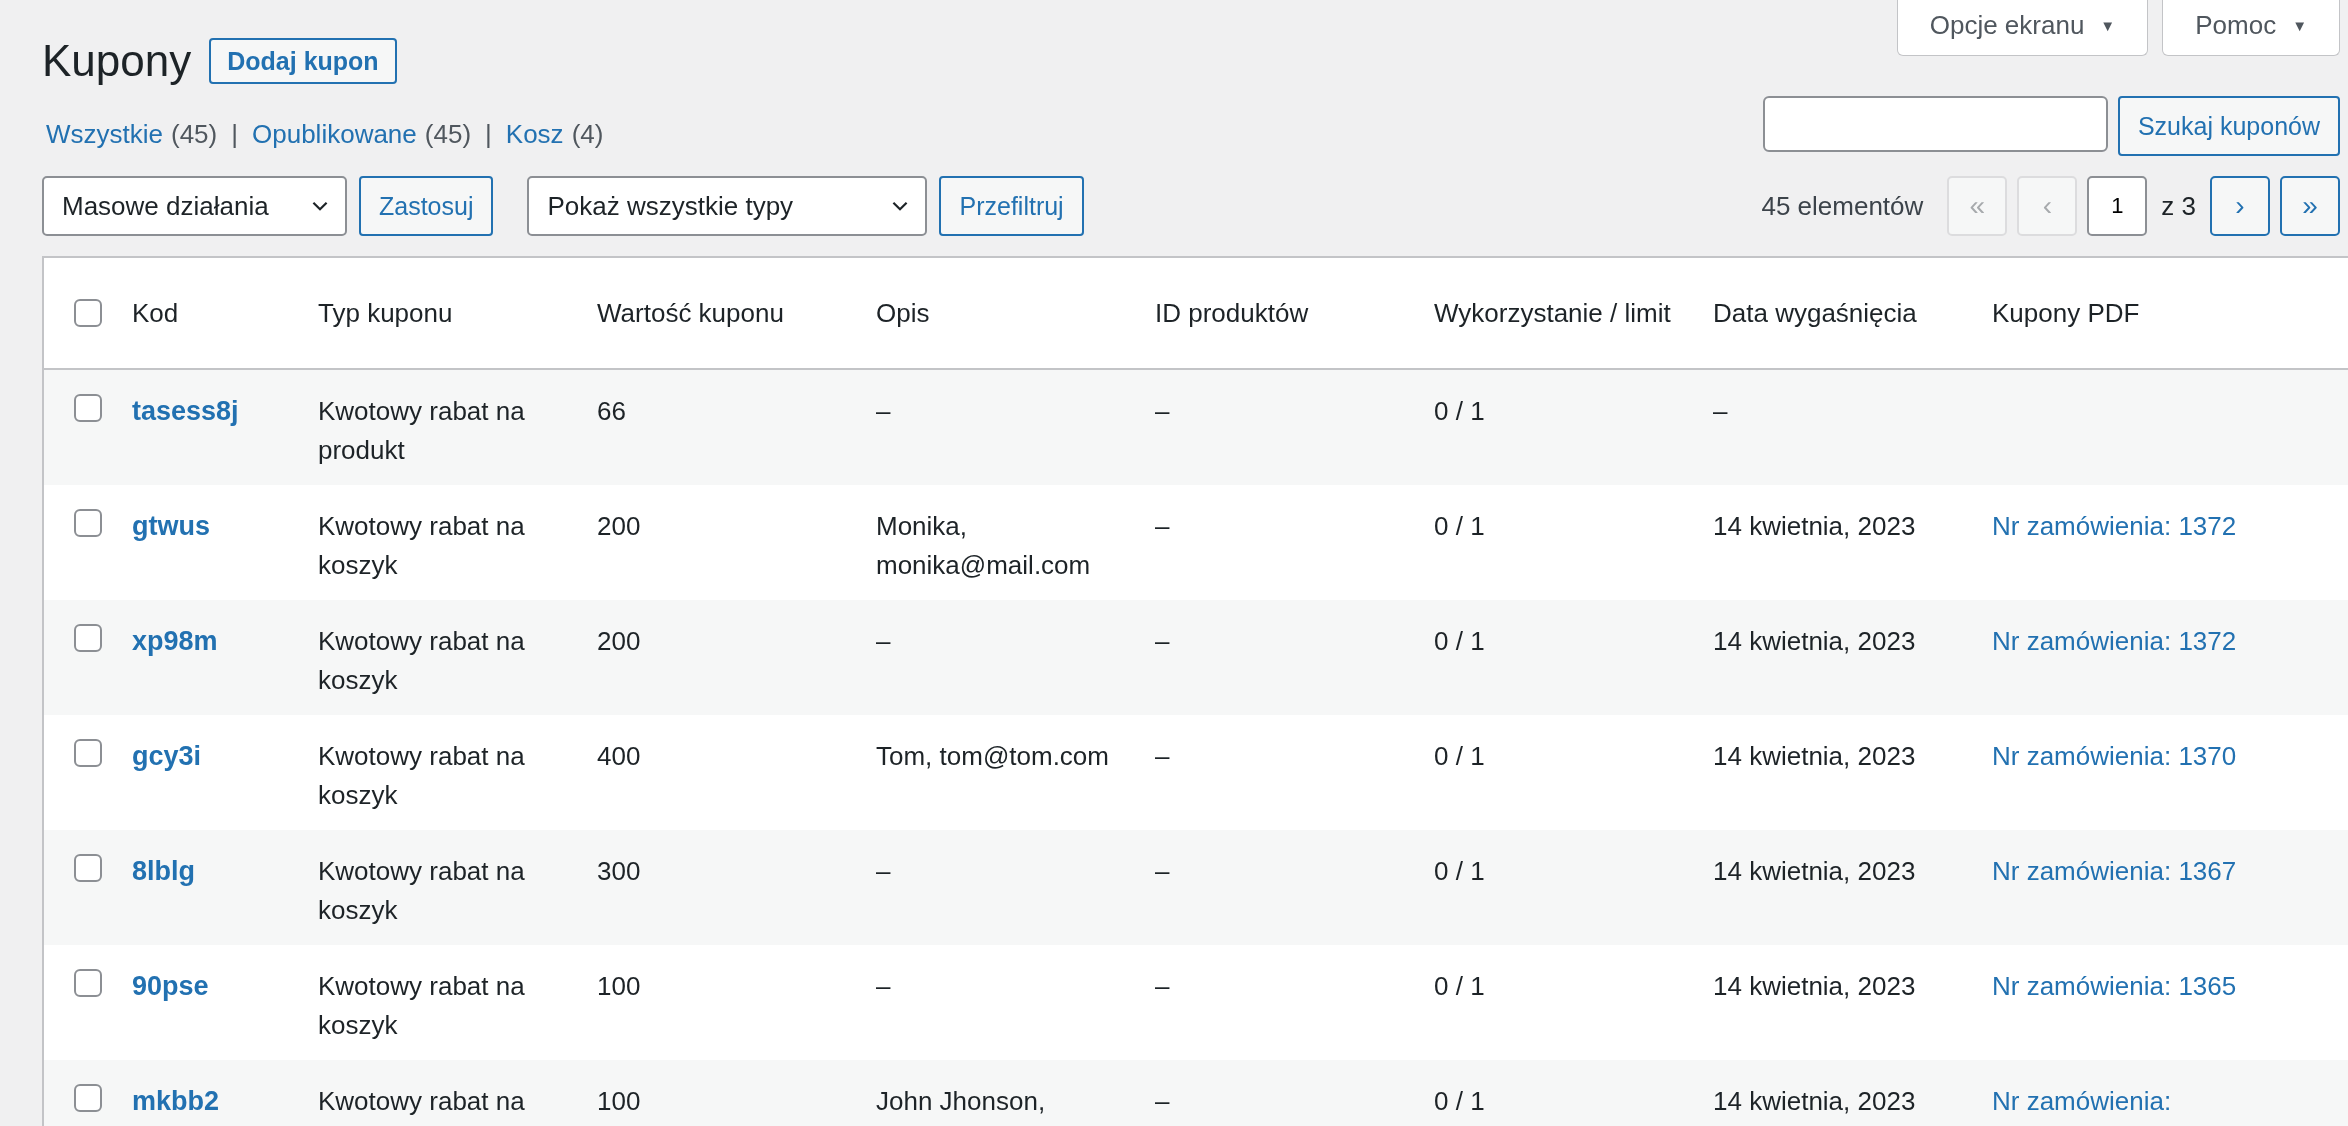 The width and height of the screenshot is (2348, 1126). Describe the element at coordinates (961, 1101) in the screenshot. I see `table-cell: John Jhonson,` at that location.